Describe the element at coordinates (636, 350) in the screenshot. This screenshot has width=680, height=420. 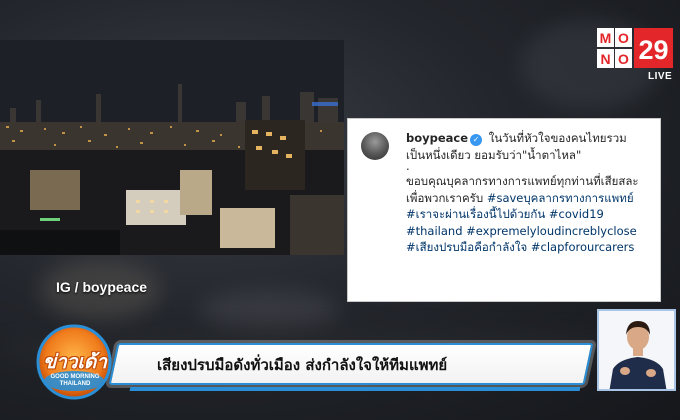
I see `sign-language-interpreter` at that location.